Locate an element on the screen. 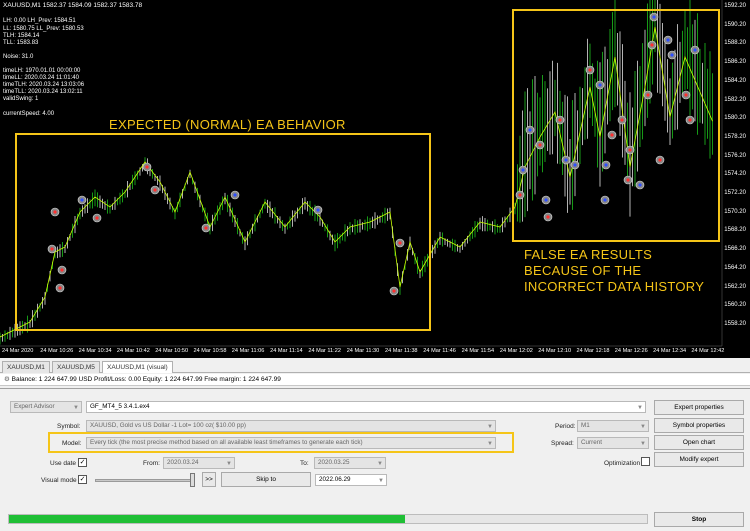 This screenshot has width=750, height=531. test-progress-bar is located at coordinates (328, 519).